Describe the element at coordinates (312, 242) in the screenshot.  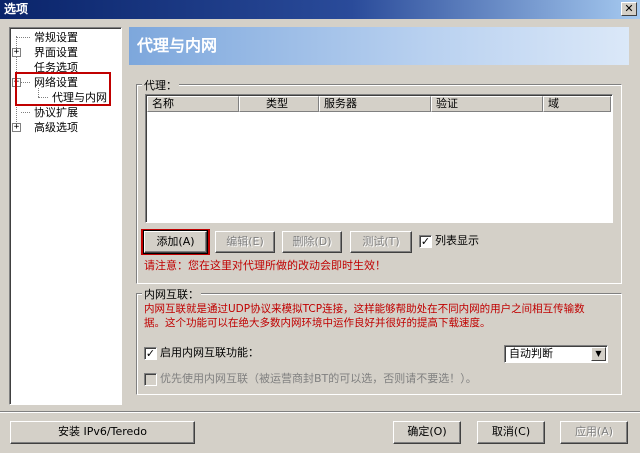
I see `delete-proxy-button: 删除(D)` at that location.